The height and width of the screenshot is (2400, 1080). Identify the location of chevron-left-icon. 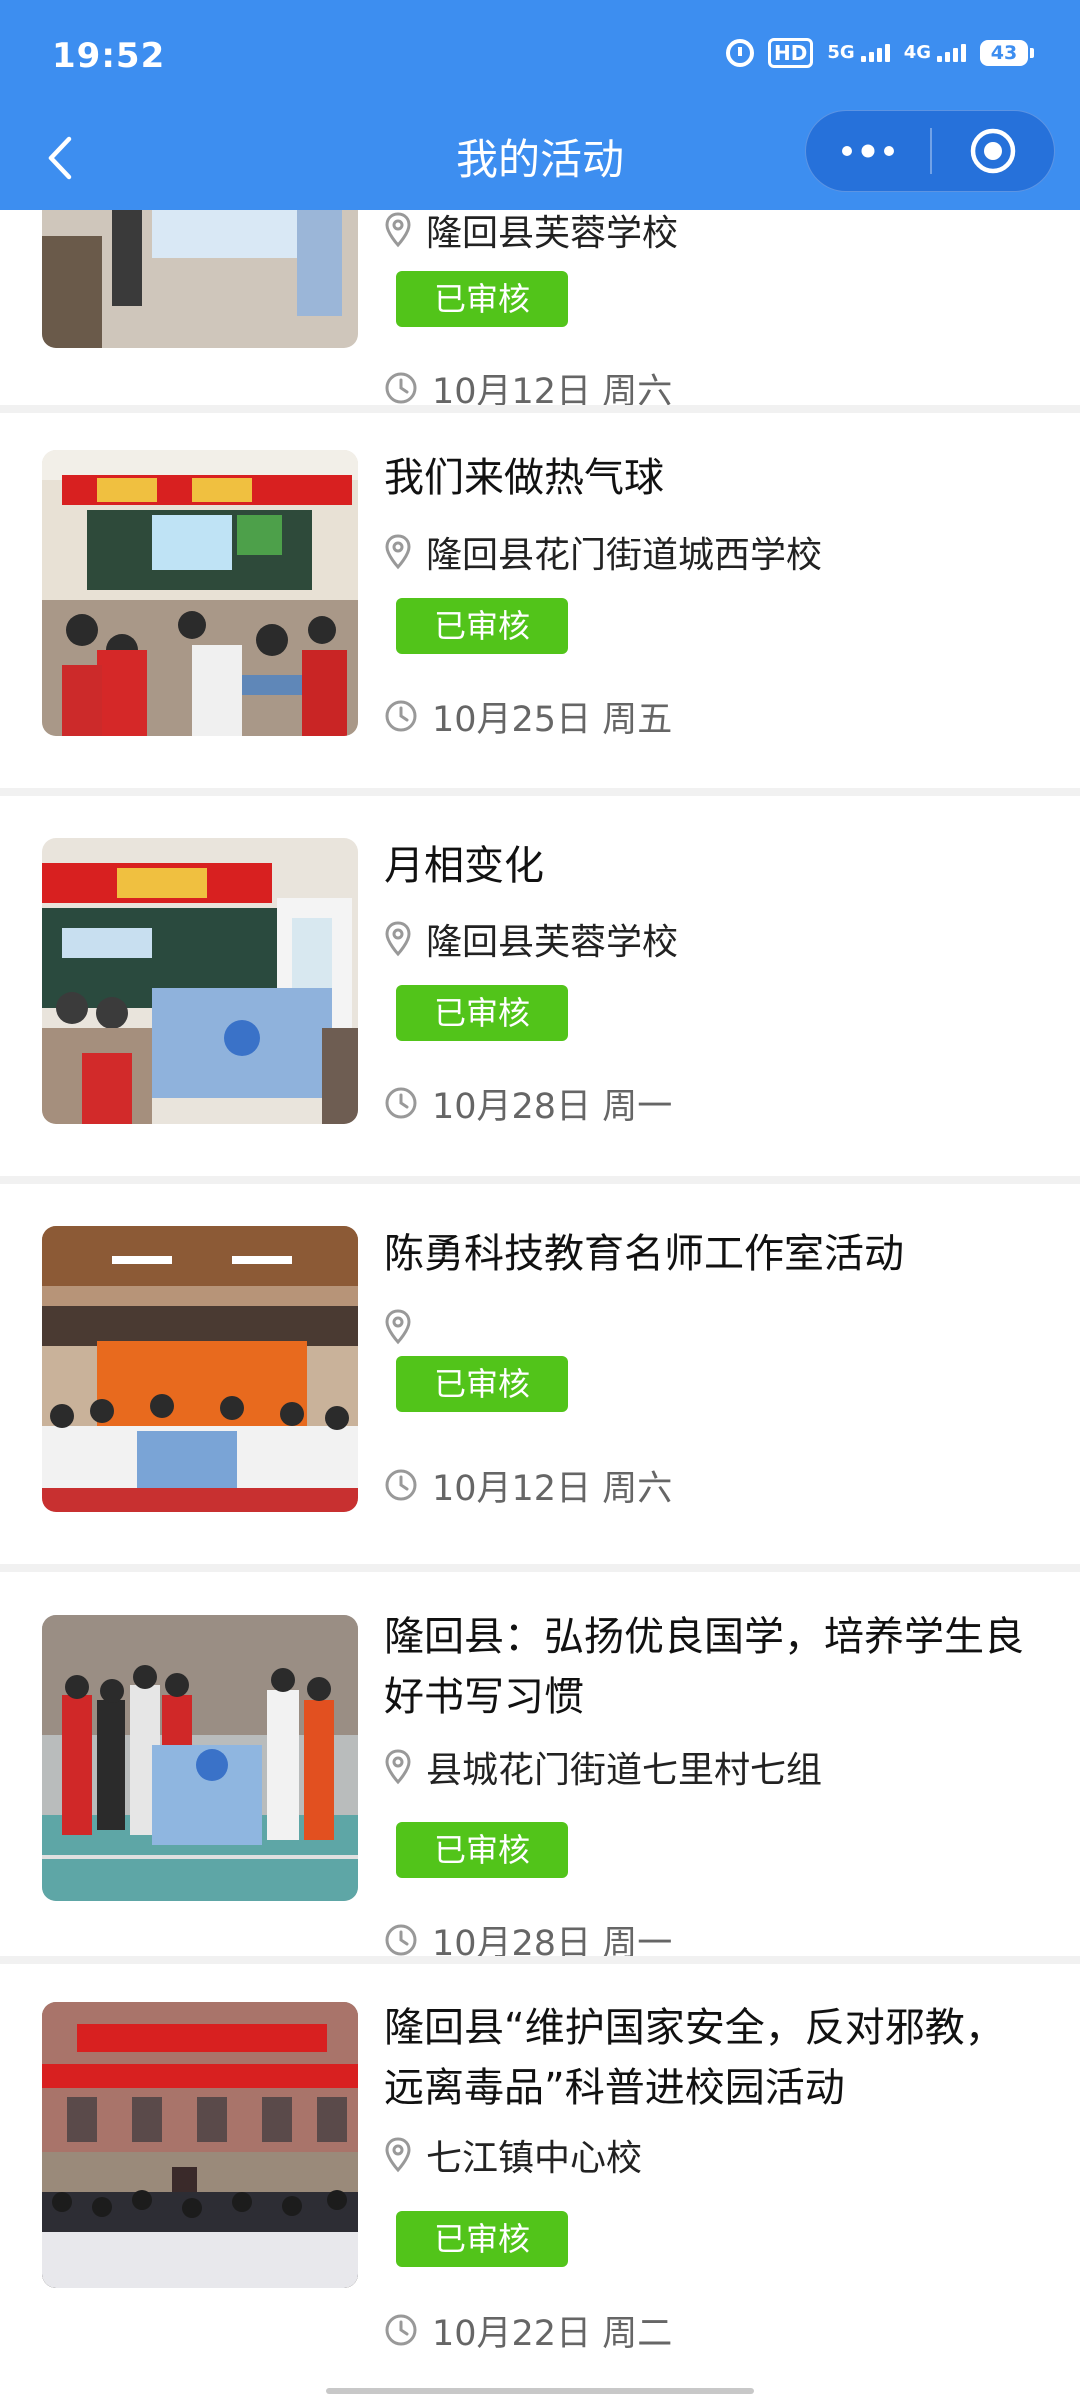
(60, 158).